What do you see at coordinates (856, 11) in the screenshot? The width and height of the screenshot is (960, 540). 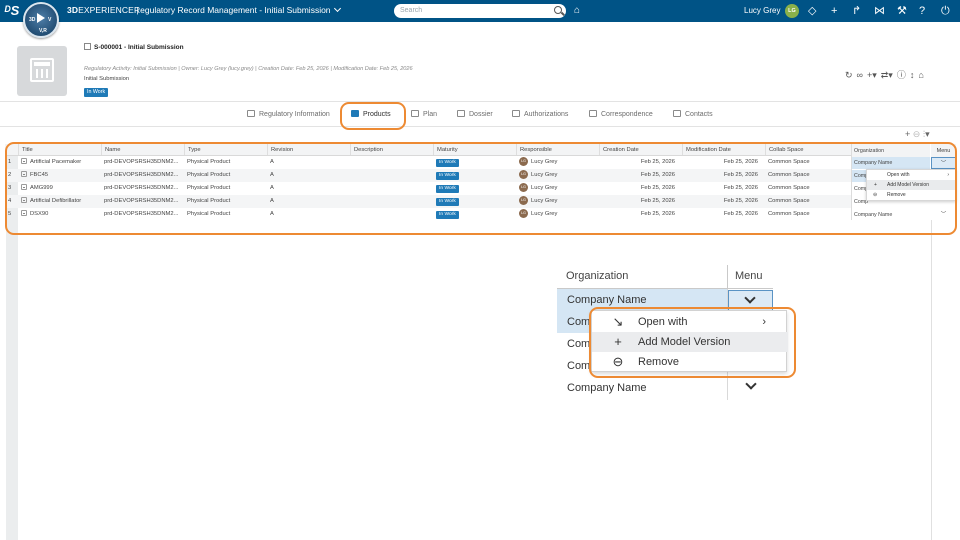 I see `share-icon: ↱` at bounding box center [856, 11].